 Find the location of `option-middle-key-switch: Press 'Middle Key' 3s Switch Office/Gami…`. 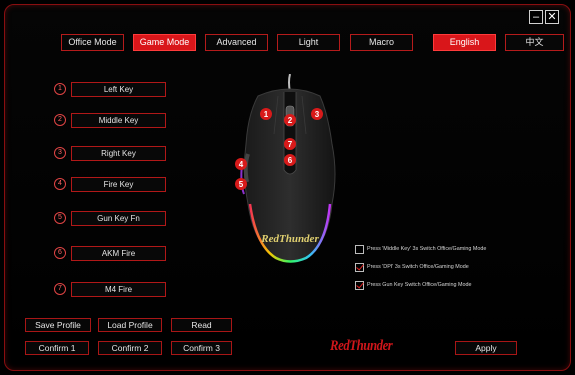

option-middle-key-switch: Press 'Middle Key' 3s Switch Office/Gami… is located at coordinates (420, 249).